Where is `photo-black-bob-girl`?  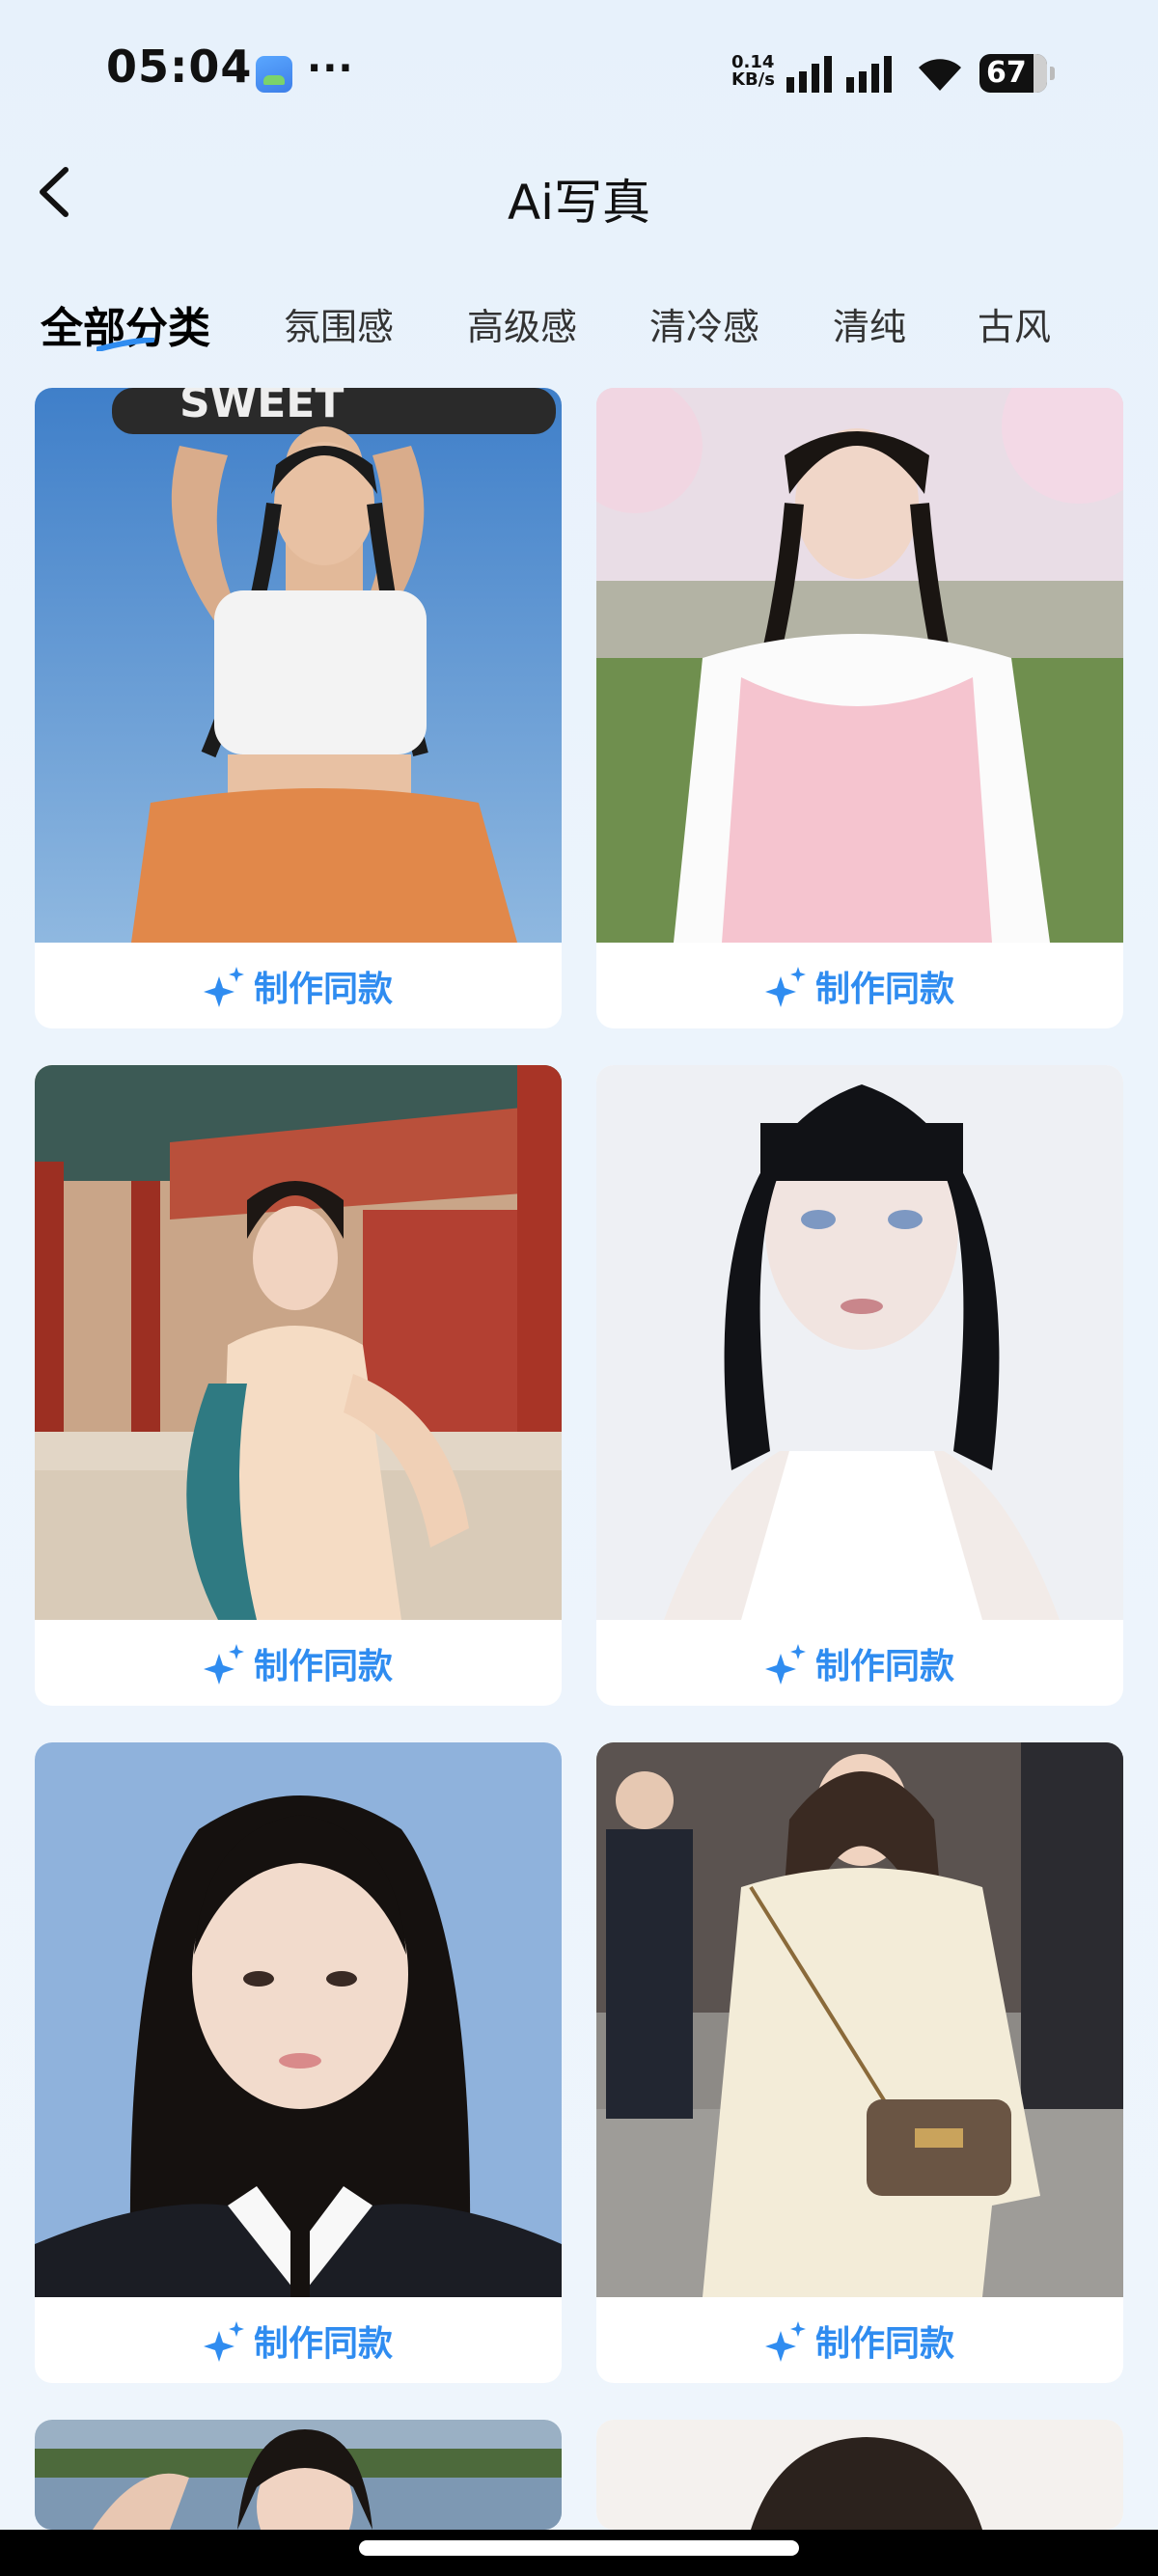 photo-black-bob-girl is located at coordinates (859, 1343).